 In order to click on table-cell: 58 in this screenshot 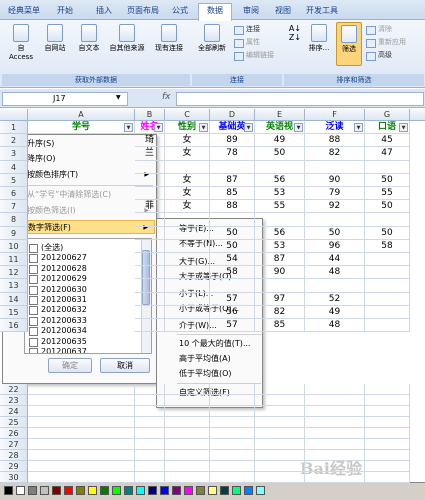, I will do `click(232, 273)`.